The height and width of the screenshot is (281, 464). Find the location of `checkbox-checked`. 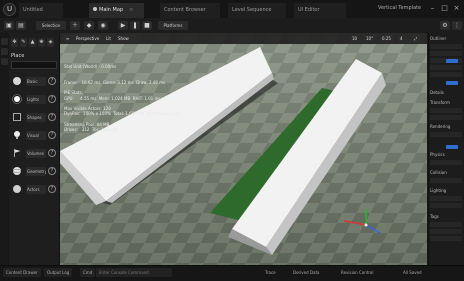

checkbox-checked is located at coordinates (452, 147).